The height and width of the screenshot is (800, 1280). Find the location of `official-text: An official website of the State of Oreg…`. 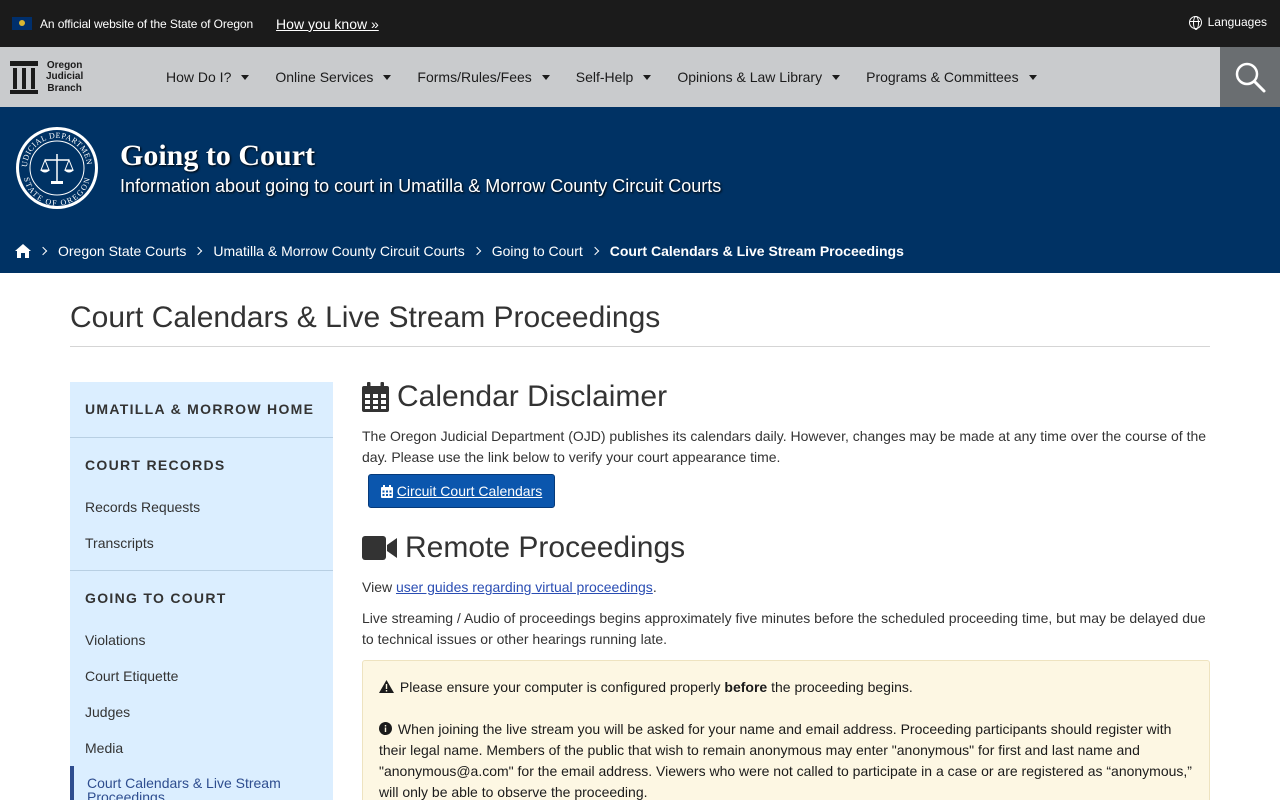

official-text: An official website of the State of Oreg… is located at coordinates (147, 23).